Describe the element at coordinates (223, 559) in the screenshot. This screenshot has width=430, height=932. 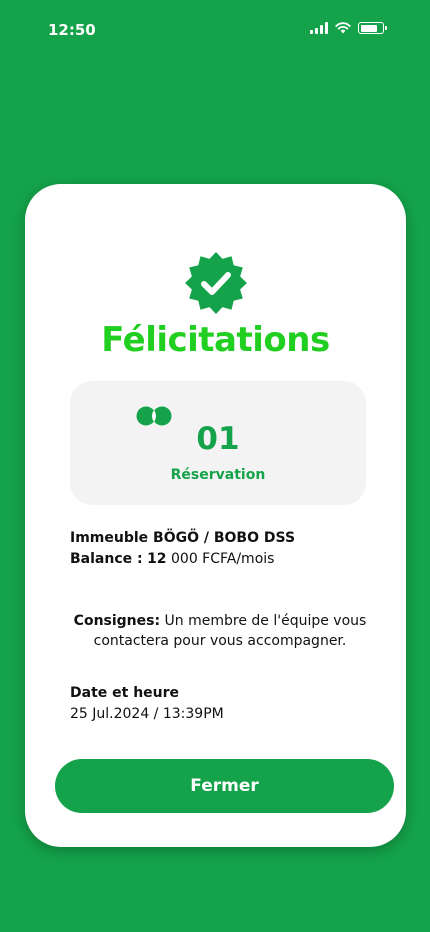
I see `balance-amount-rest: 000 FCFA/mois` at that location.